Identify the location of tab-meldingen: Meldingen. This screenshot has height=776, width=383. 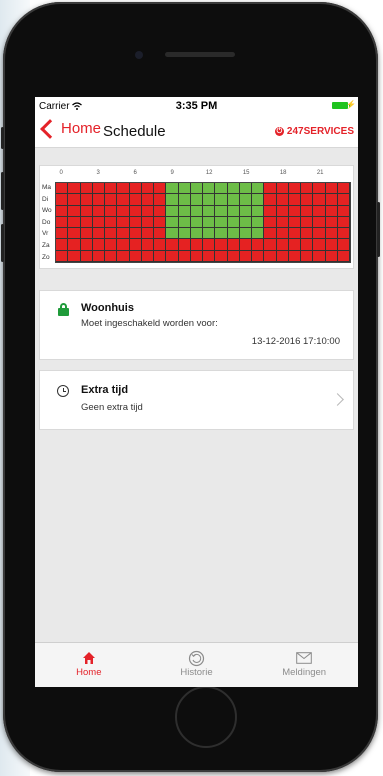
(304, 665).